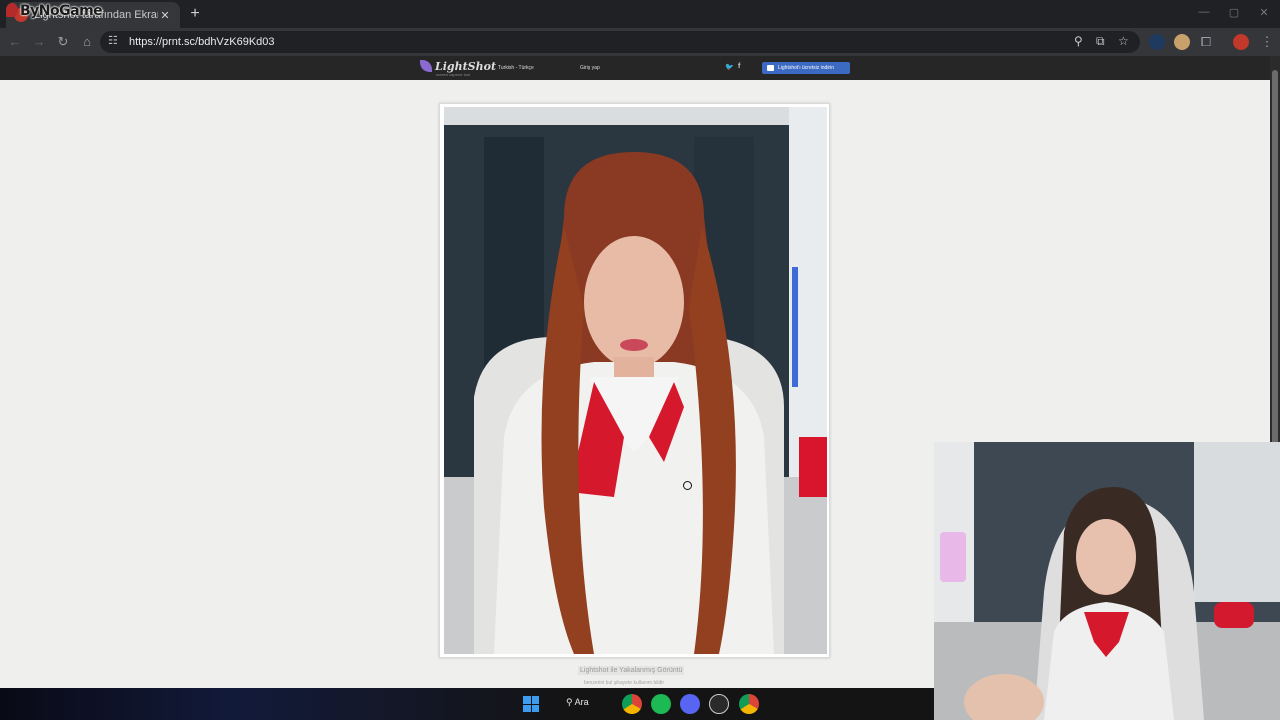 This screenshot has height=720, width=1280. I want to click on chrome-icon, so click(632, 704).